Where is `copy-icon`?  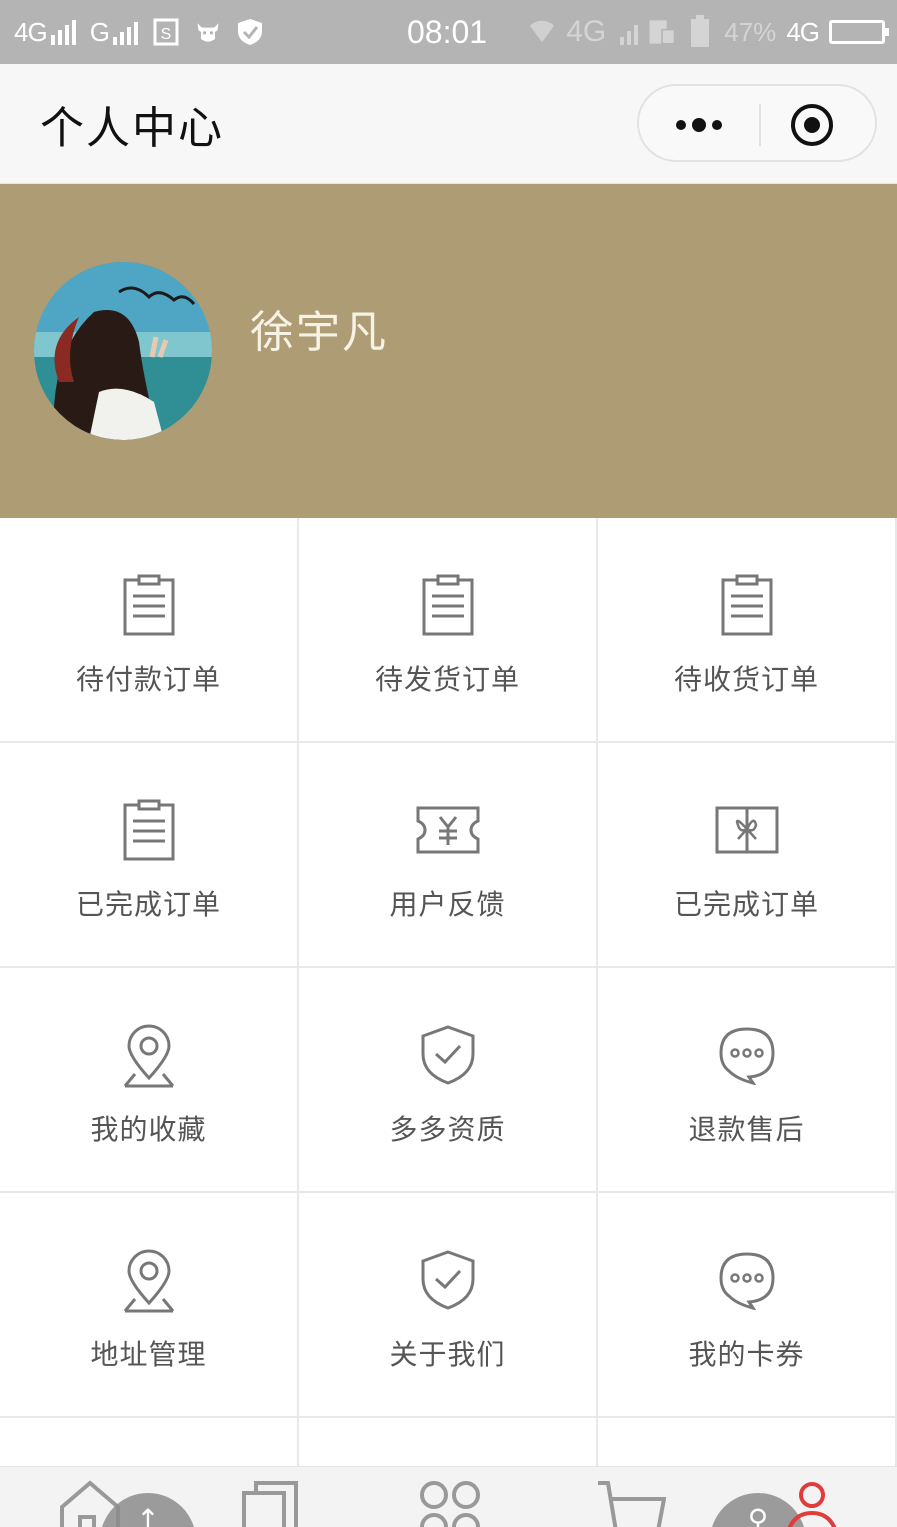 copy-icon is located at coordinates (270, 1504).